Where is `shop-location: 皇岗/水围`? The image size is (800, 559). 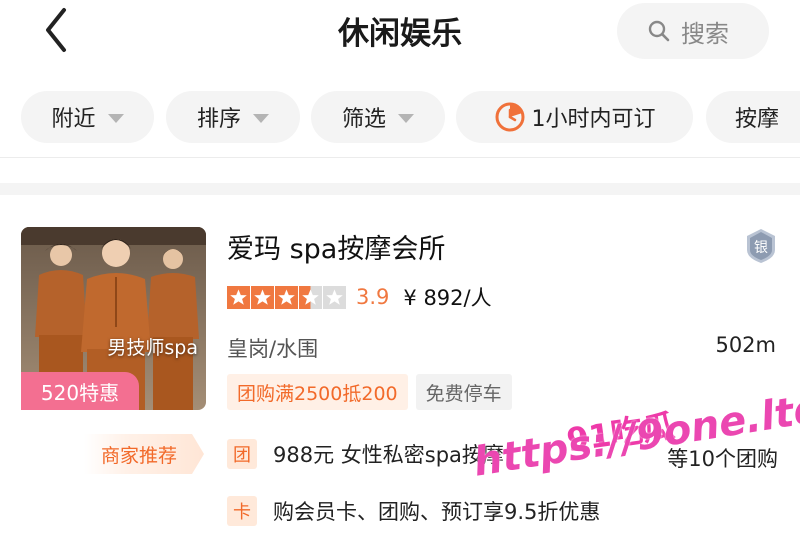 shop-location: 皇岗/水围 is located at coordinates (273, 349).